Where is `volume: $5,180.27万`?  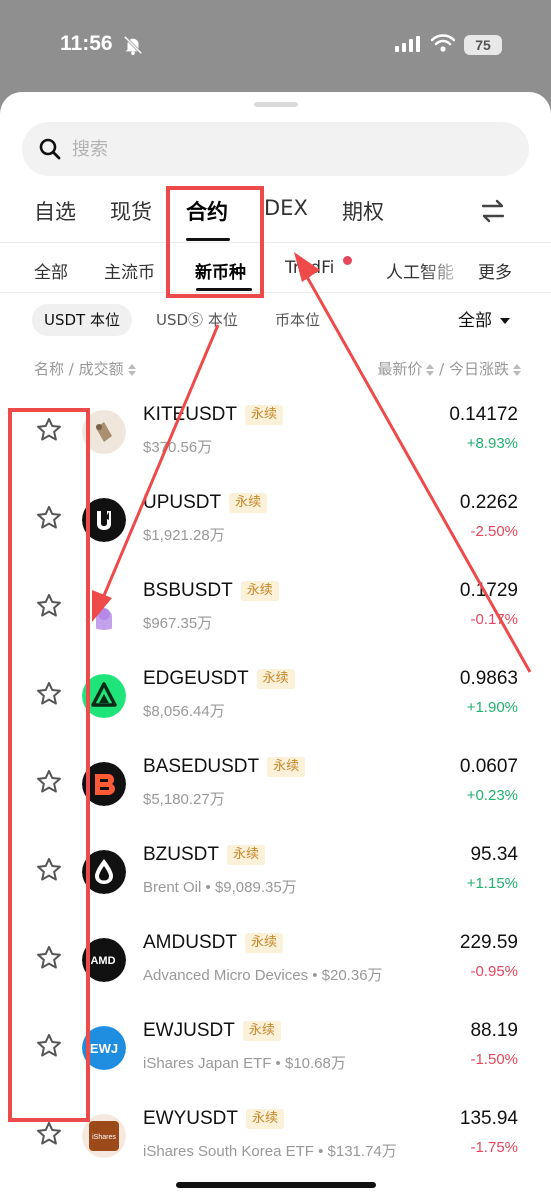
volume: $5,180.27万 is located at coordinates (184, 799).